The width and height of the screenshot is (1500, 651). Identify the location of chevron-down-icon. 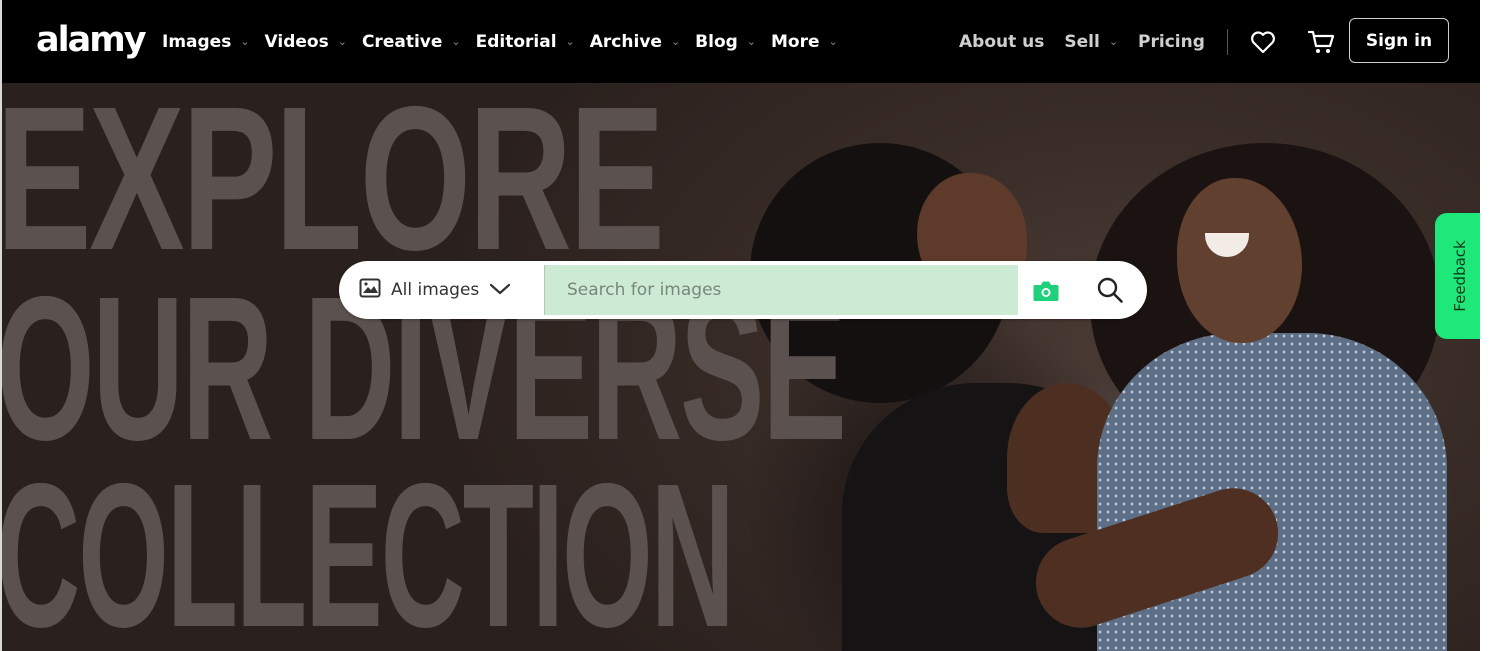
(500, 290).